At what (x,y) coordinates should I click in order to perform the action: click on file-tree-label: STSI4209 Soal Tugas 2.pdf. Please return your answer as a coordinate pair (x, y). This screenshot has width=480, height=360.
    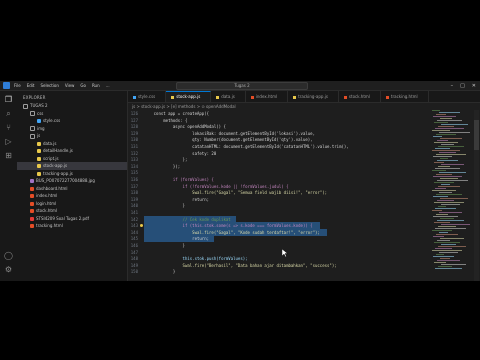
    Looking at the image, I should click on (62, 218).